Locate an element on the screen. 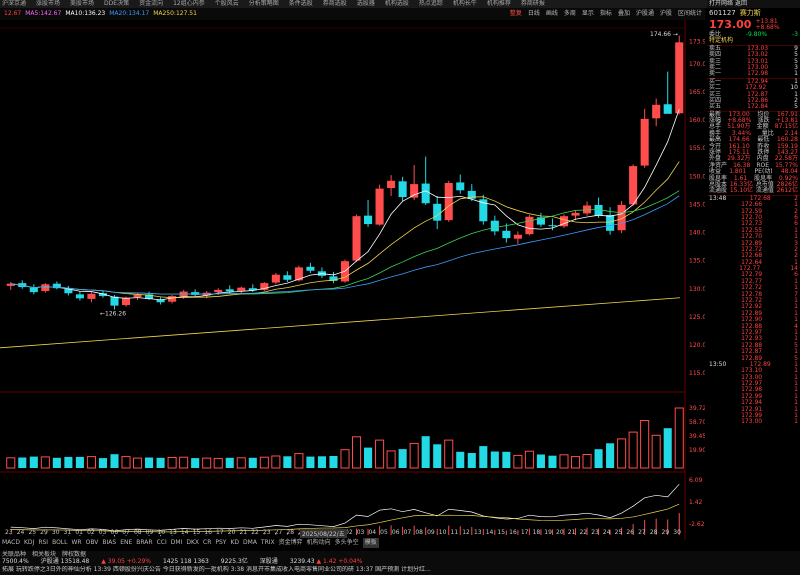 The width and height of the screenshot is (800, 575). toolbar-button: 区间统计 is located at coordinates (690, 14).